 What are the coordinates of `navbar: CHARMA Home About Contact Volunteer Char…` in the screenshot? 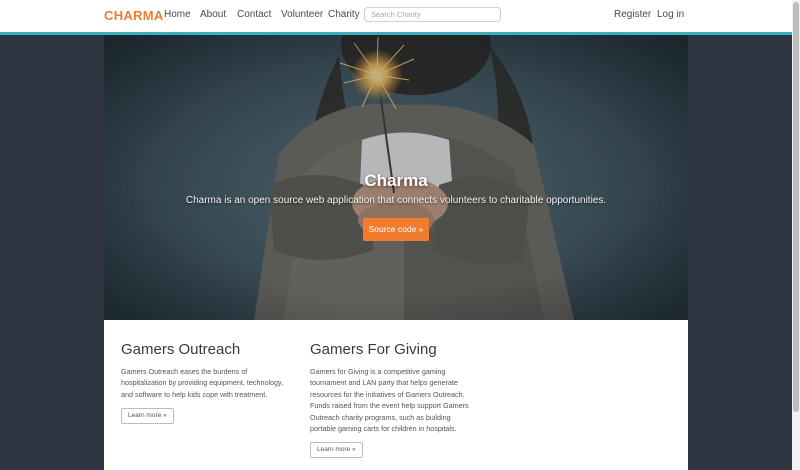 It's located at (400, 17).